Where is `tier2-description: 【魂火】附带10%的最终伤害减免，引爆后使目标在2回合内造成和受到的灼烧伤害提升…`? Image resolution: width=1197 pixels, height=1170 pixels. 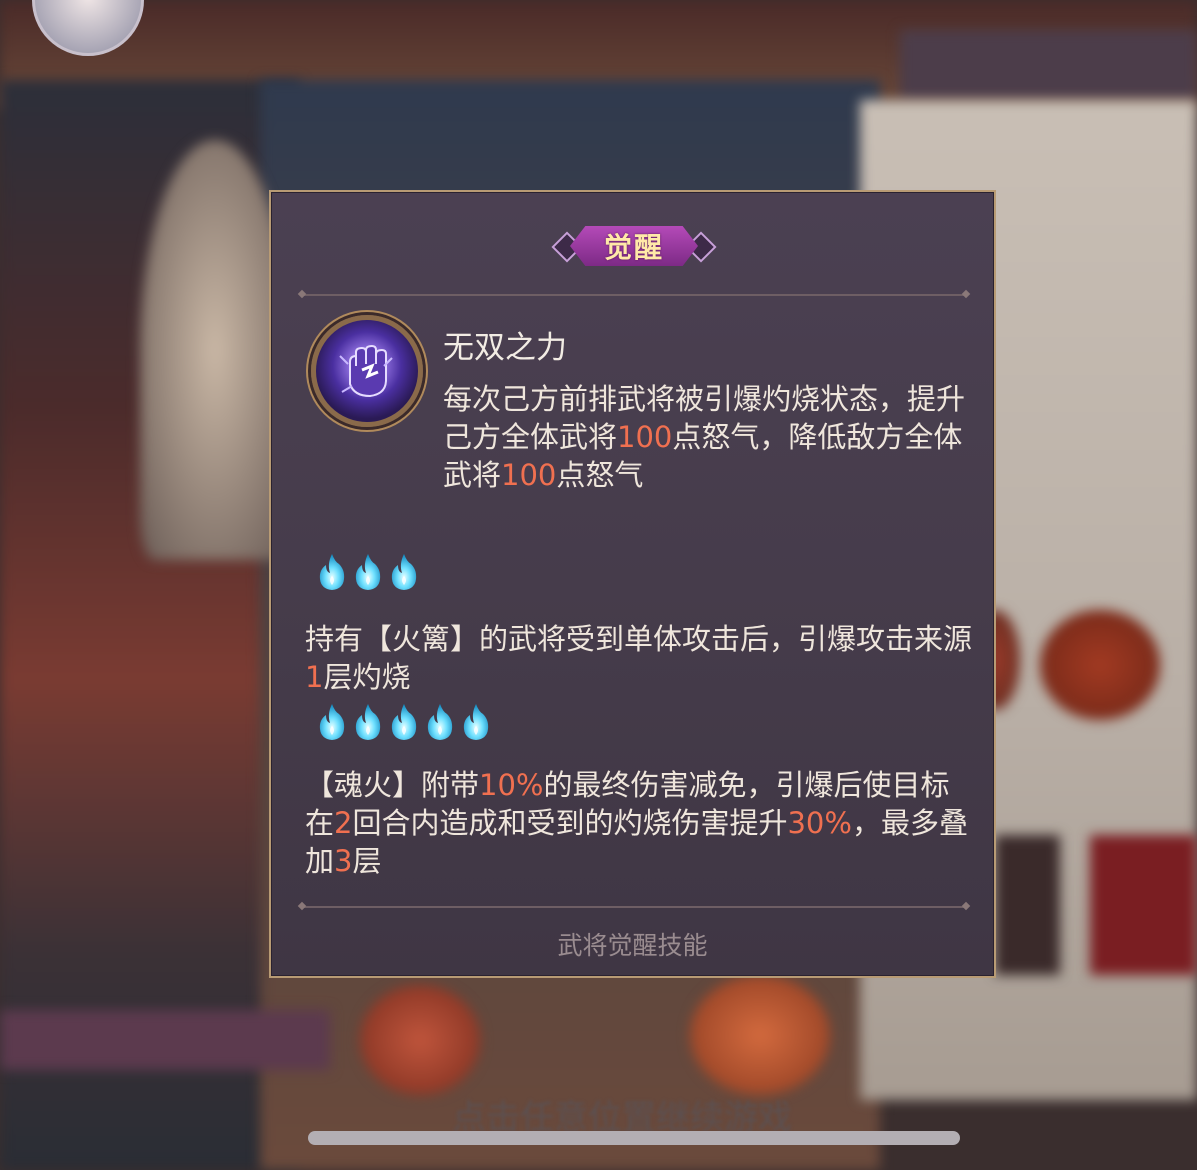
tier2-description: 【魂火】附带10%的最终伤害减免，引爆后使目标在2回合内造成和受到的灼烧伤害提升… is located at coordinates (636, 823).